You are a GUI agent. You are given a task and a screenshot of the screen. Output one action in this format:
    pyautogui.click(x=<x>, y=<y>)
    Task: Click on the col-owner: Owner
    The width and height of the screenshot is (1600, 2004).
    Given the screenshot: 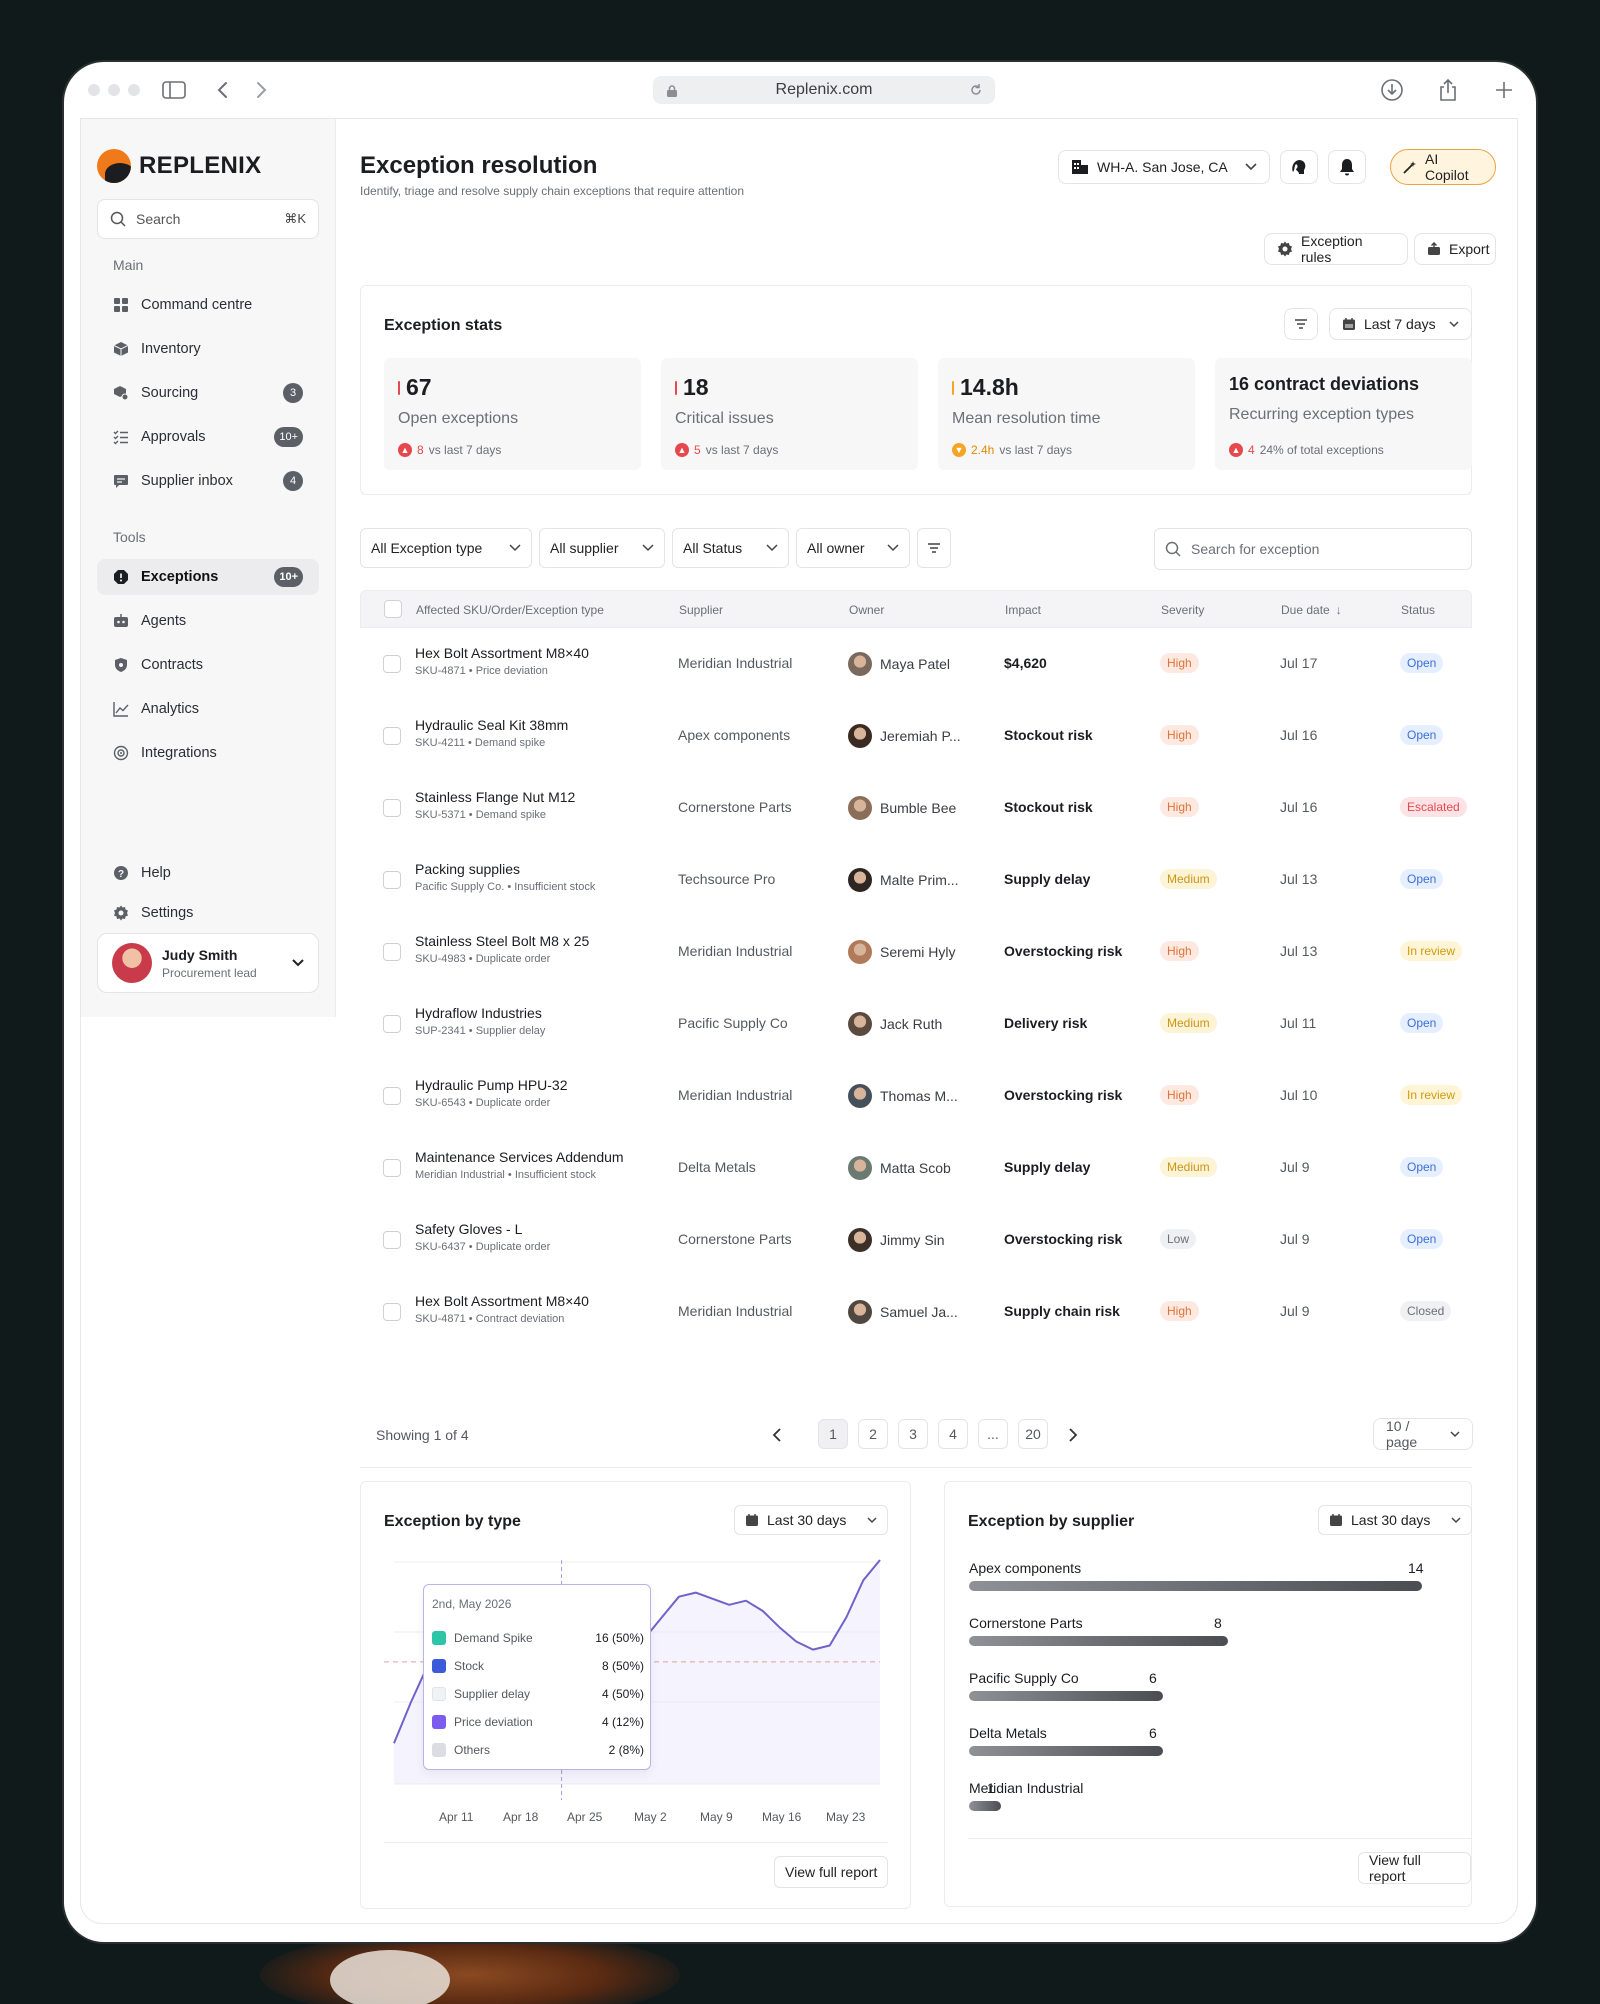 What is the action you would take?
    pyautogui.click(x=866, y=610)
    